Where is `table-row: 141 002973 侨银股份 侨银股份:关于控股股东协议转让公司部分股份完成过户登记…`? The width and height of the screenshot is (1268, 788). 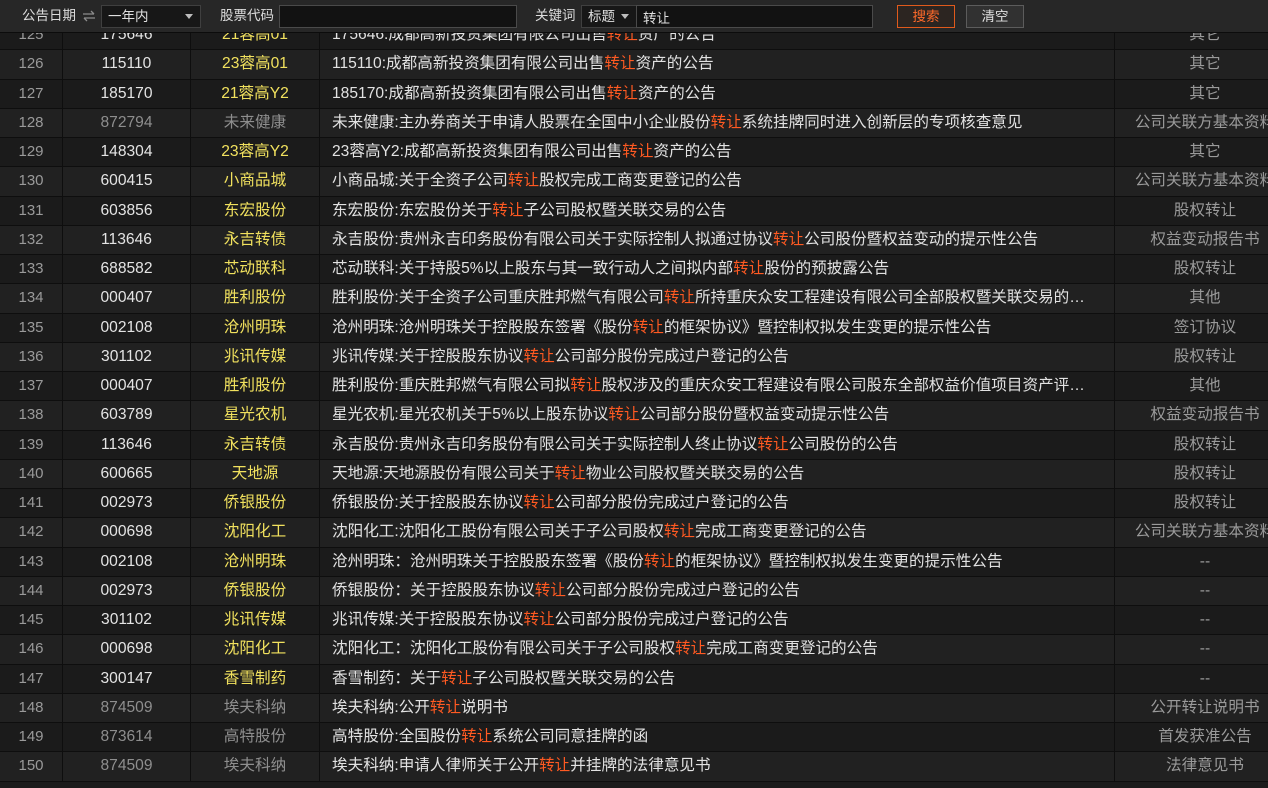 table-row: 141 002973 侨银股份 侨银股份:关于控股股东协议转让公司部分股份完成过户登记… is located at coordinates (634, 504).